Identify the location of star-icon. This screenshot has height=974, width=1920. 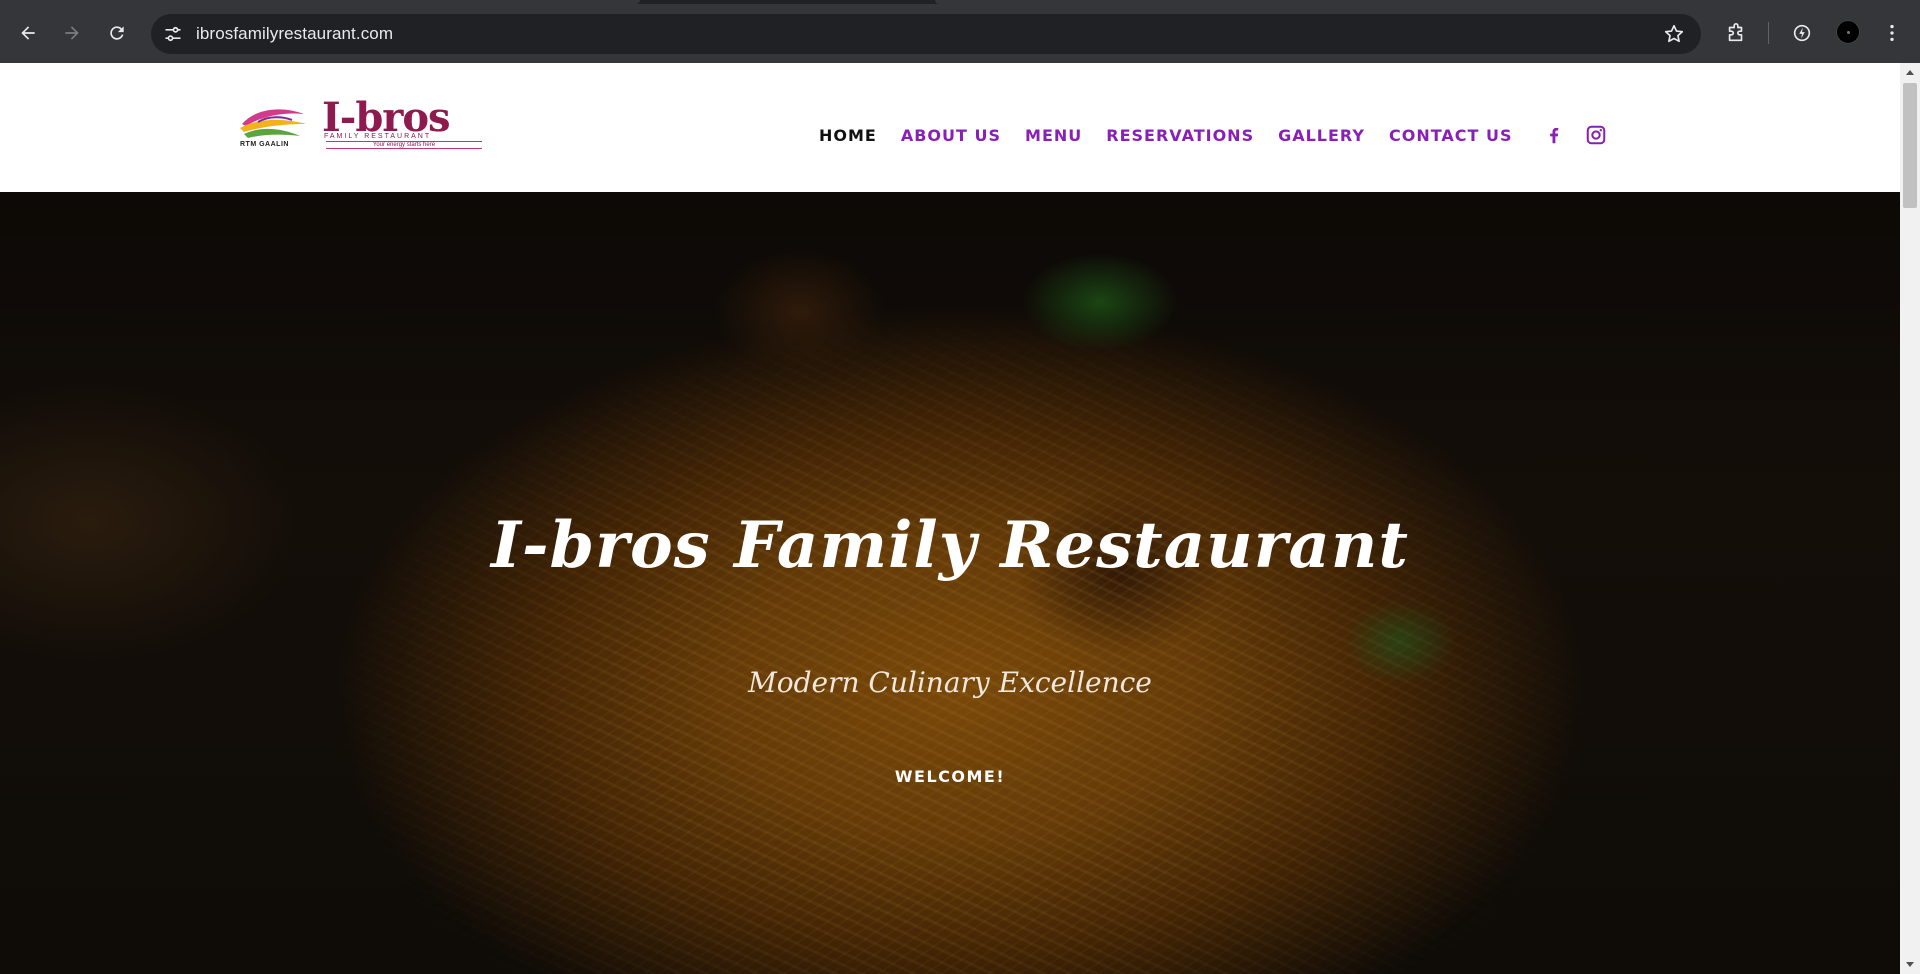
(1674, 34).